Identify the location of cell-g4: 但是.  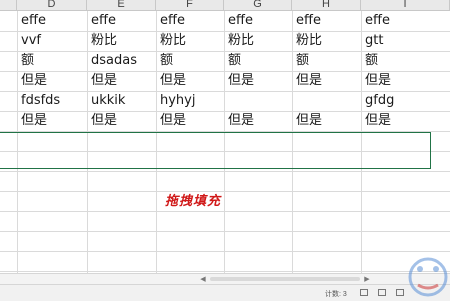
(239, 81).